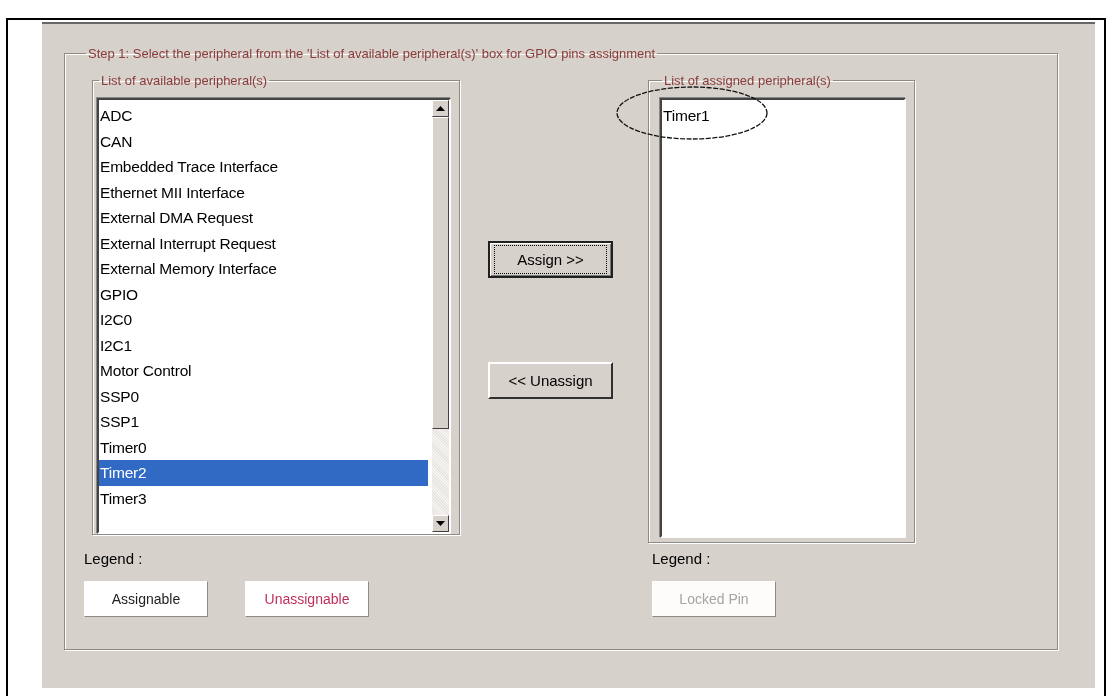 The width and height of the screenshot is (1117, 696). I want to click on scrollbar, so click(440, 316).